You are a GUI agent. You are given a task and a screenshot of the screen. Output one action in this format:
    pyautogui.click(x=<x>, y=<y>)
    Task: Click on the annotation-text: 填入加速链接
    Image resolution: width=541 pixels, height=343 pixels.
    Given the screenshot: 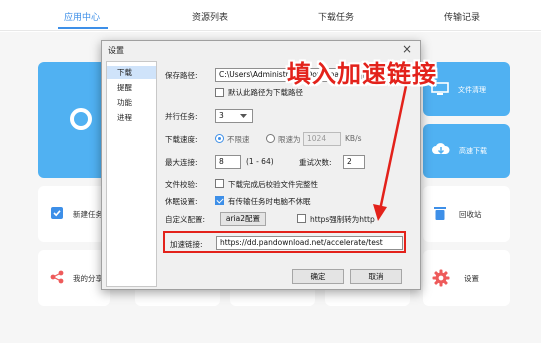 What is the action you would take?
    pyautogui.click(x=362, y=74)
    